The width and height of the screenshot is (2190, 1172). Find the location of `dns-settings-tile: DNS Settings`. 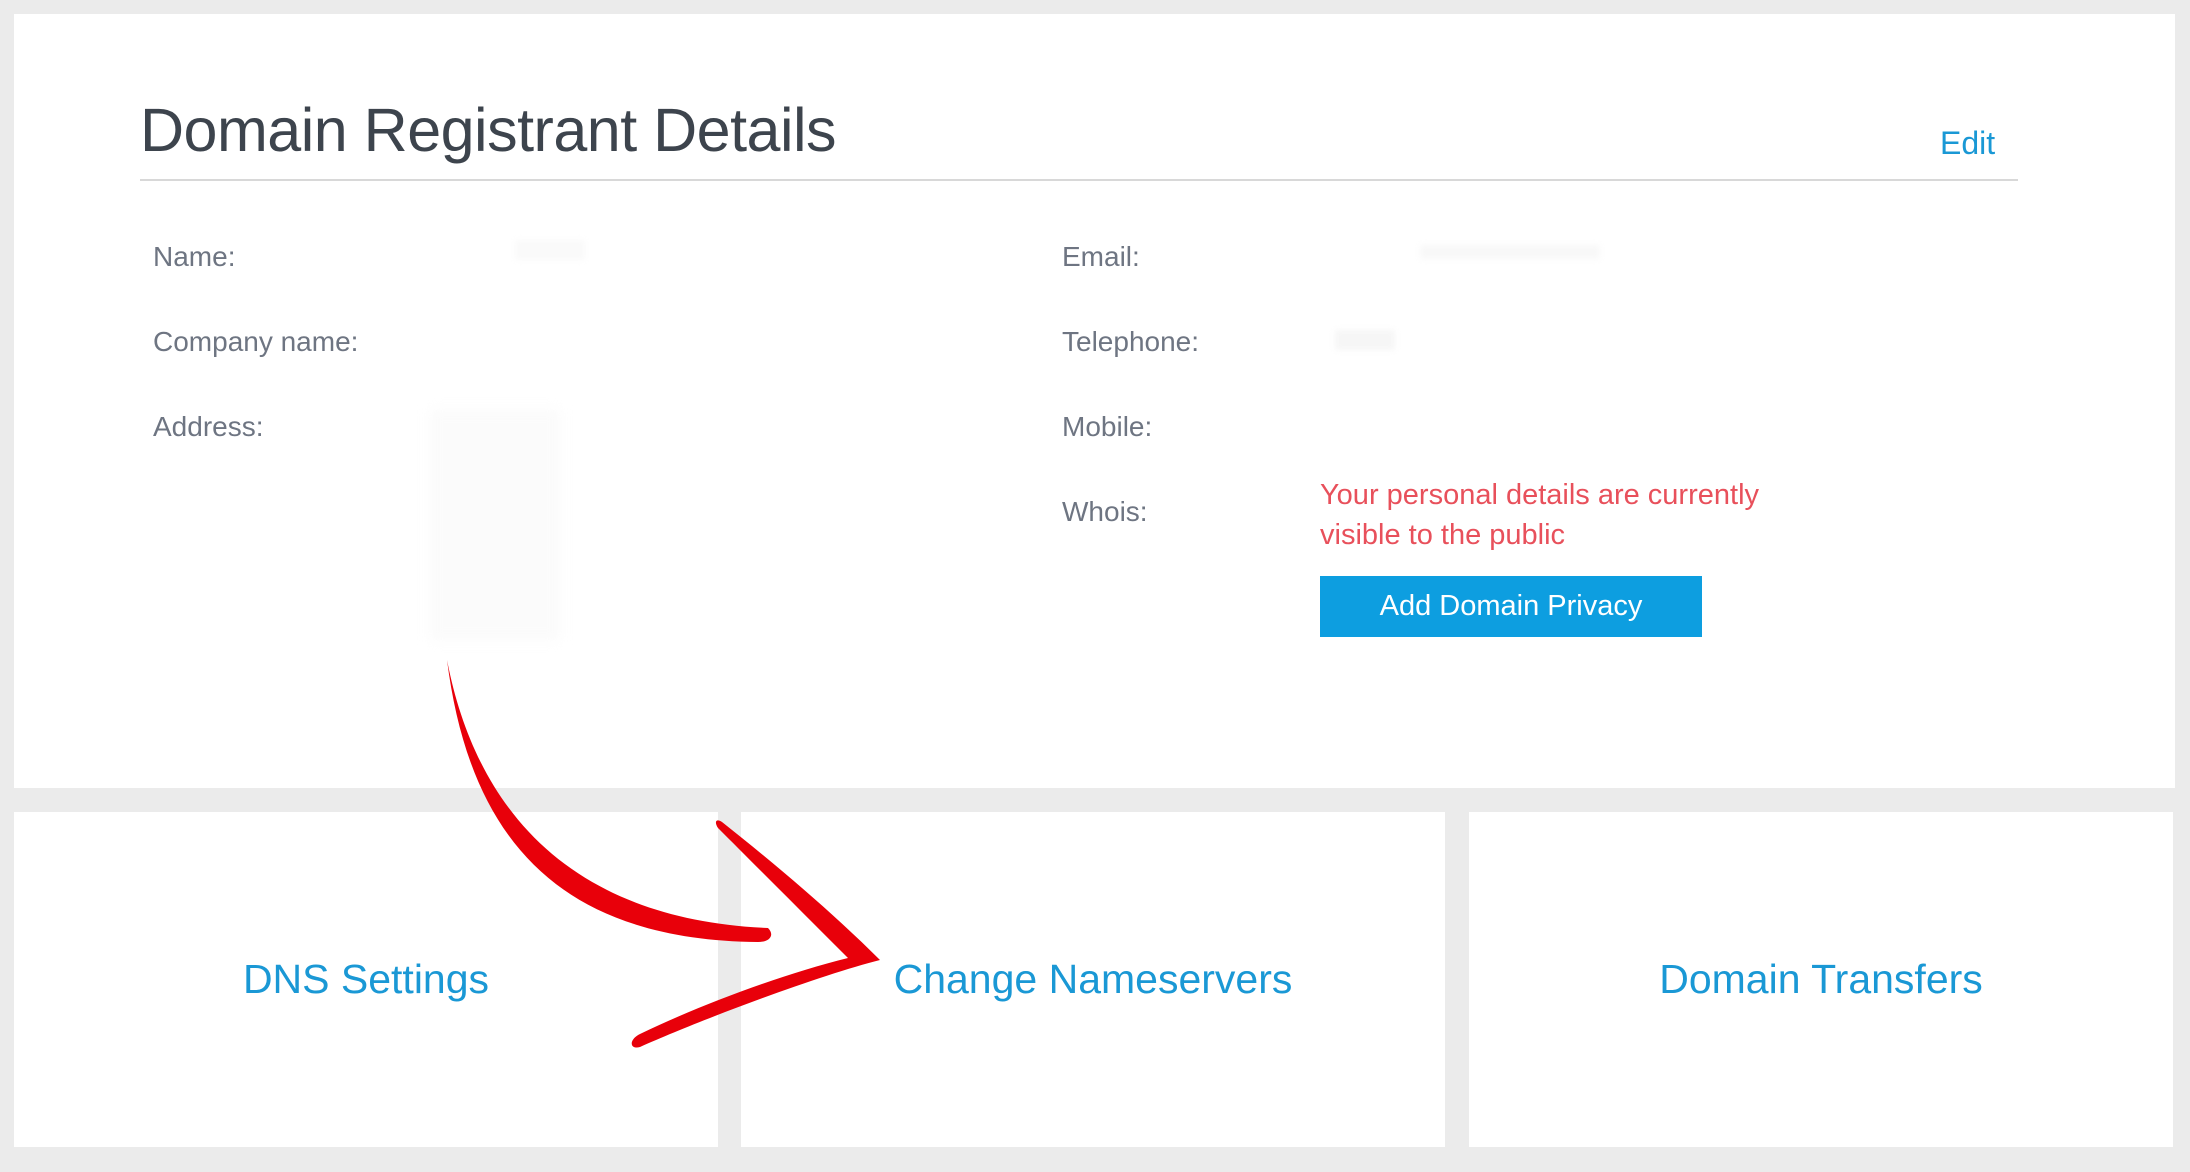

dns-settings-tile: DNS Settings is located at coordinates (366, 979).